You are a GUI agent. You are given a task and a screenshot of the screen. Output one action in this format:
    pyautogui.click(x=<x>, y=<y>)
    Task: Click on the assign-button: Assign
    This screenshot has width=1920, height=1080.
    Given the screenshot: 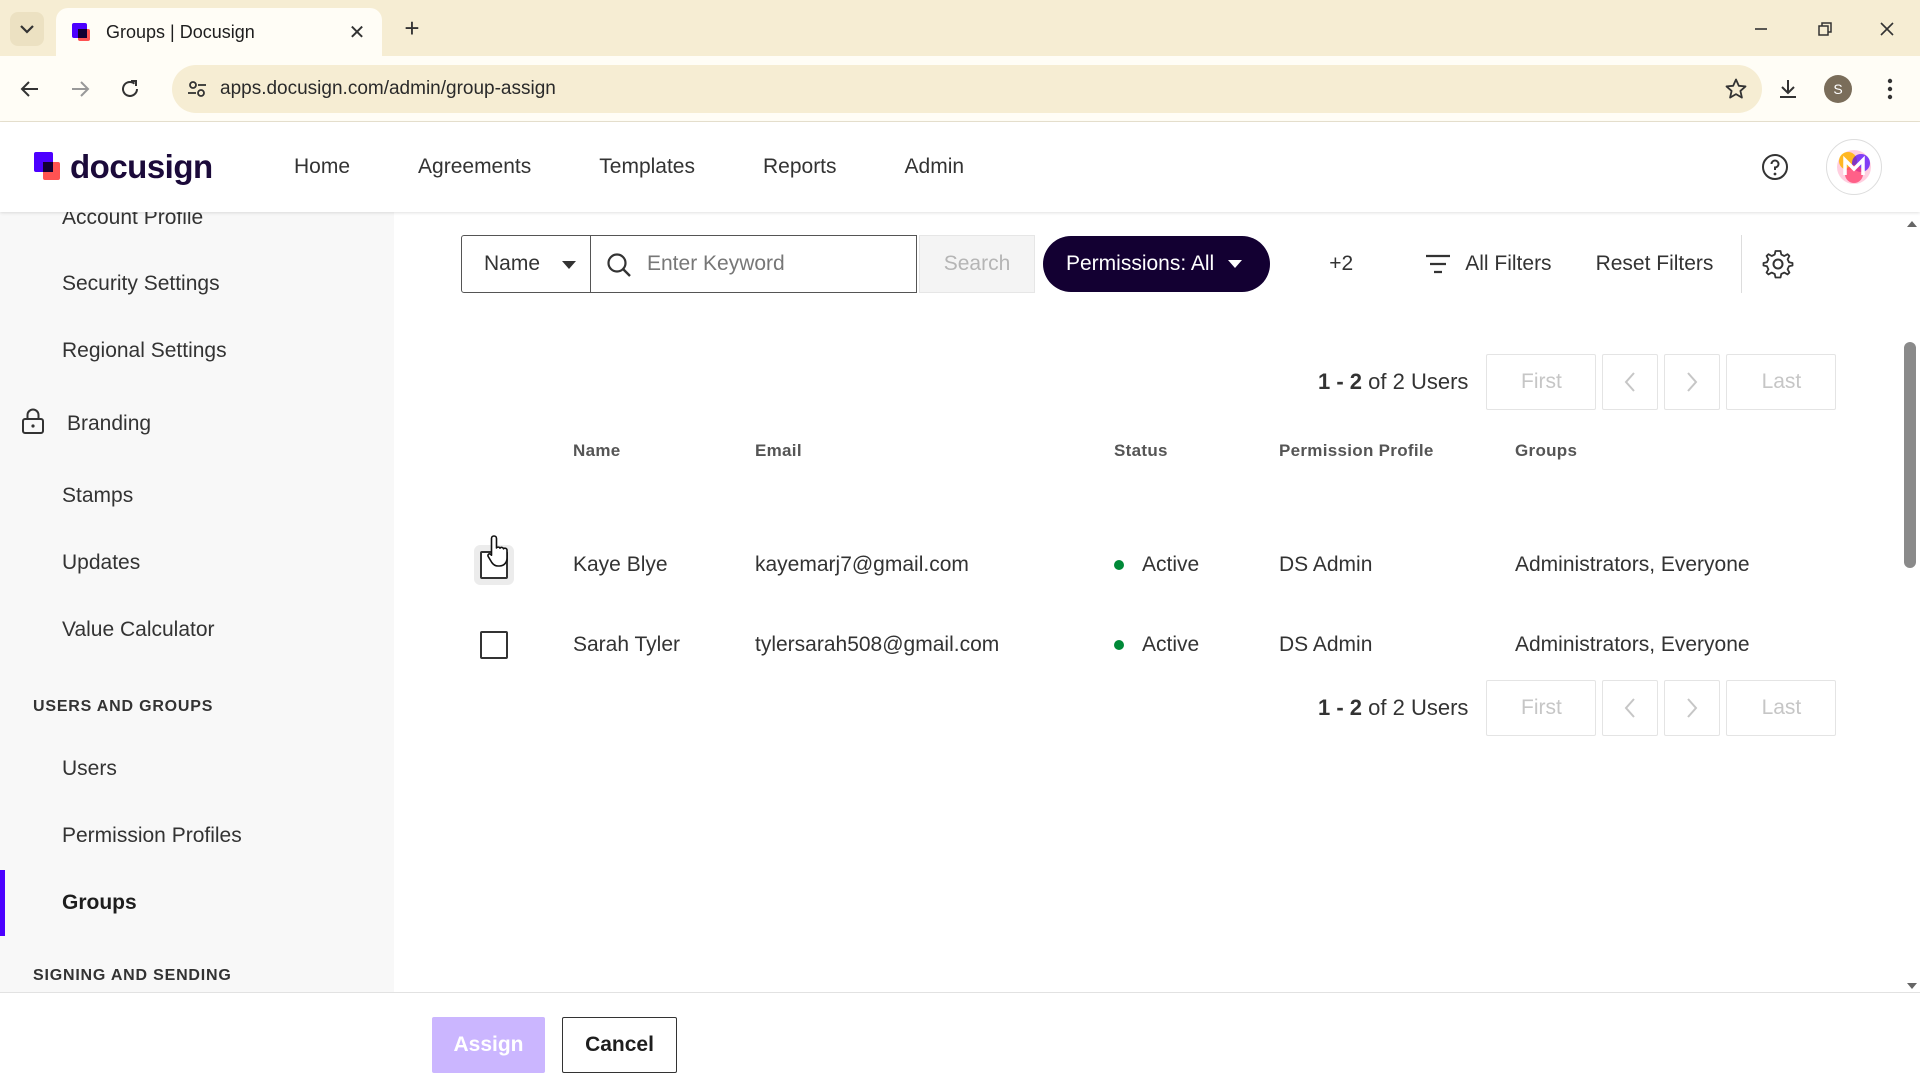 What is the action you would take?
    pyautogui.click(x=488, y=1045)
    